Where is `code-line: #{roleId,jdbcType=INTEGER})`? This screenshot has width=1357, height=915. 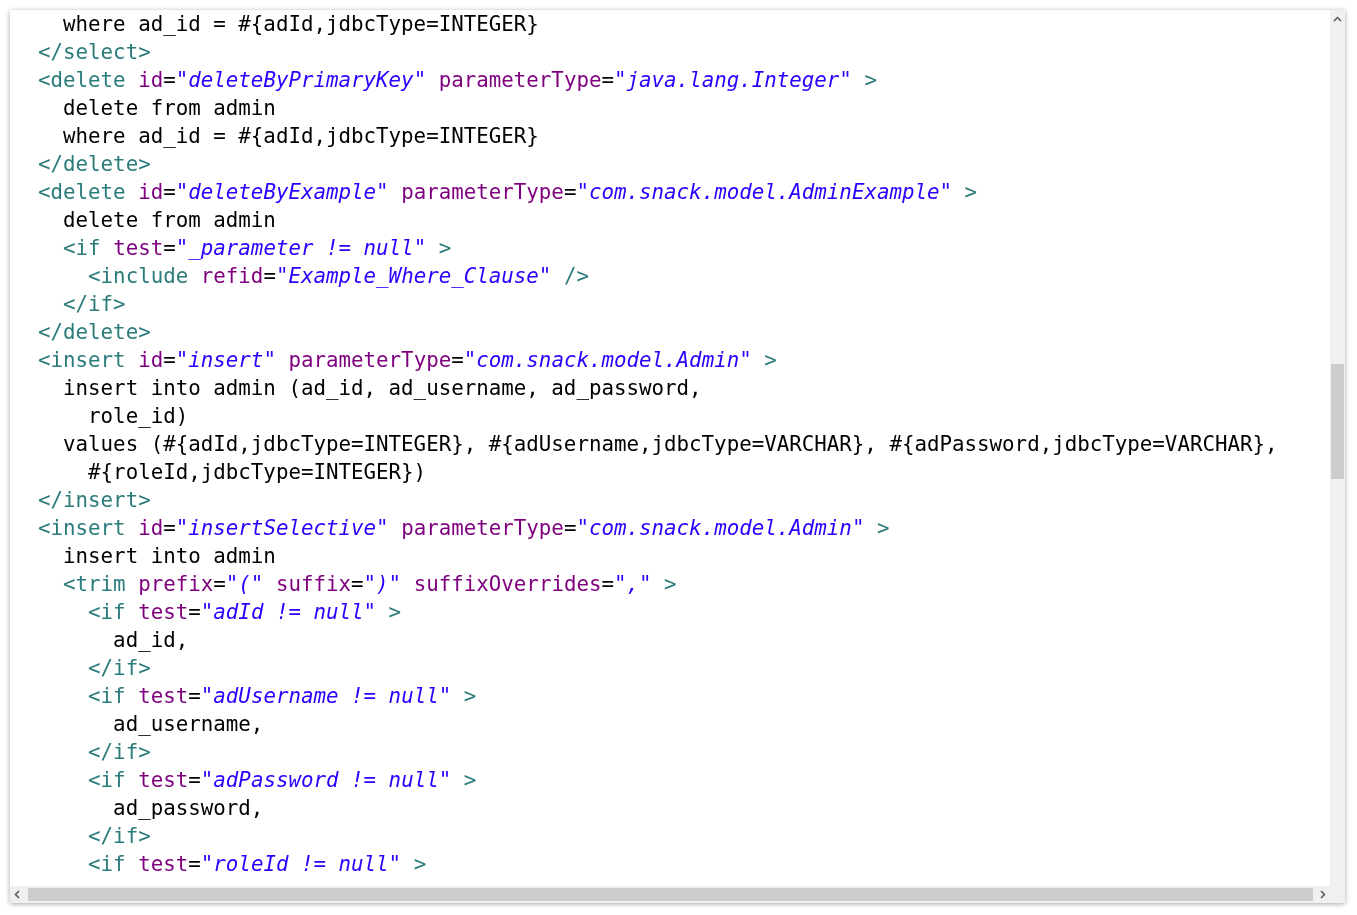 code-line: #{roleId,jdbcType=INTEGER}) is located at coordinates (257, 472).